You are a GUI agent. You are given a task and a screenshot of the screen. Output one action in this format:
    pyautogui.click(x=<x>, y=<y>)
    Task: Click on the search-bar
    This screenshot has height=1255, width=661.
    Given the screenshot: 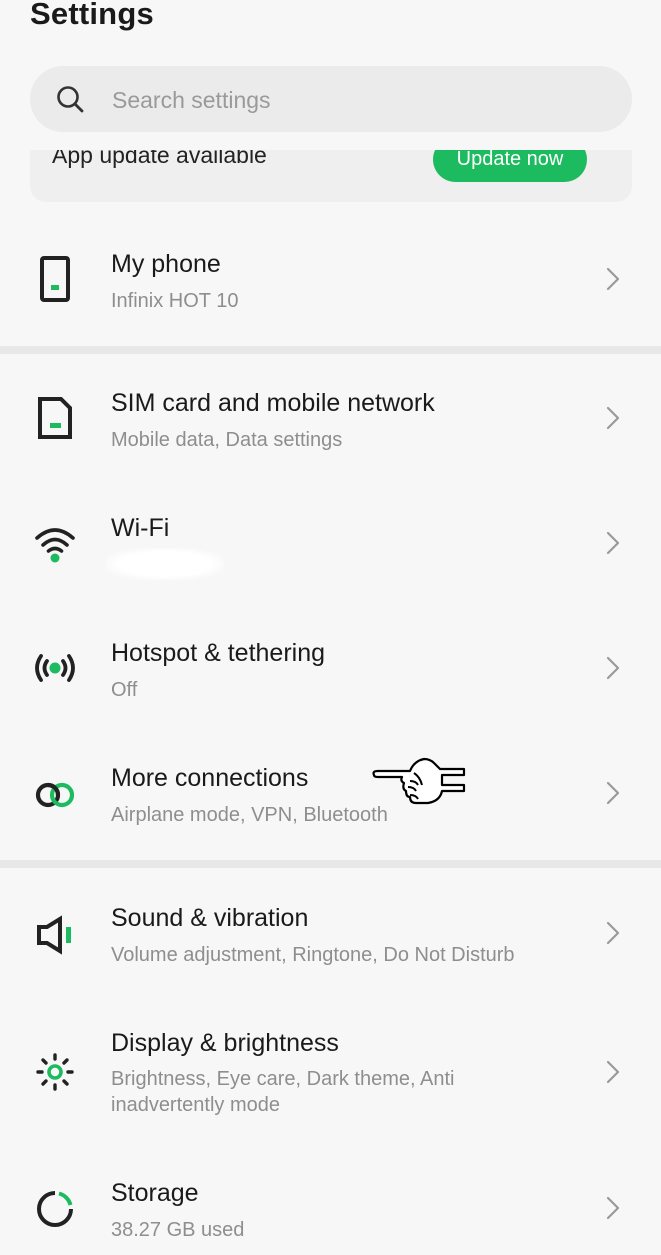 What is the action you would take?
    pyautogui.click(x=331, y=100)
    